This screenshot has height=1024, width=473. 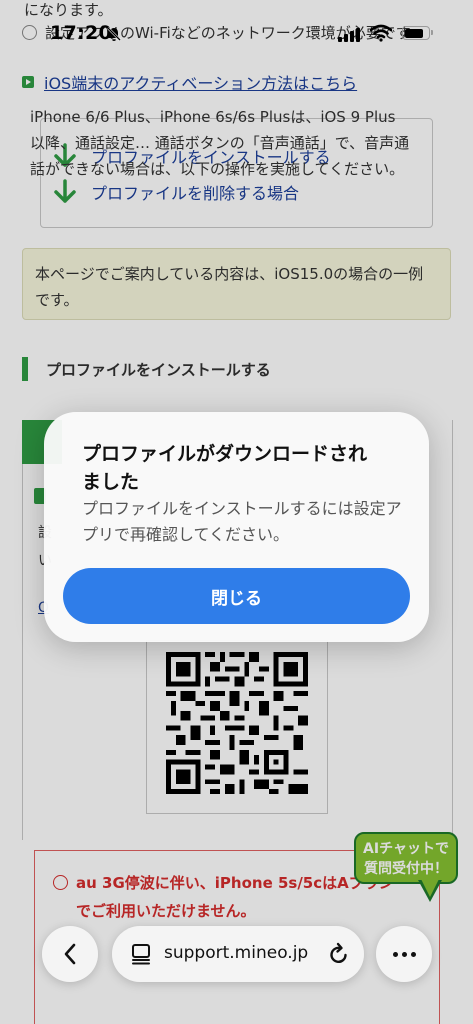 I want to click on more-options-button, so click(x=404, y=954).